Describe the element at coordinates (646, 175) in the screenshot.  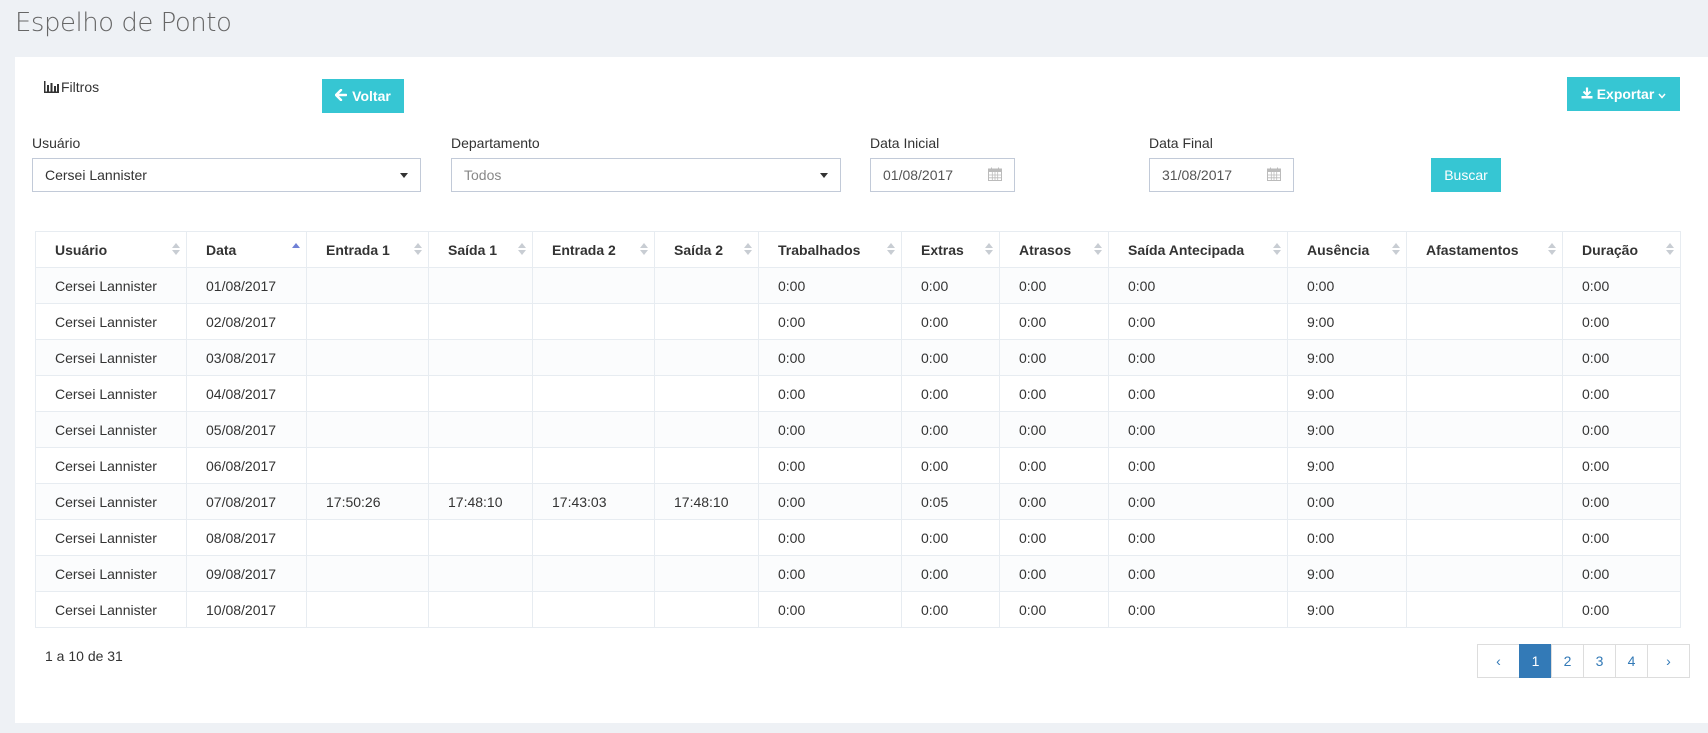
I see `departamento-select: Todos` at that location.